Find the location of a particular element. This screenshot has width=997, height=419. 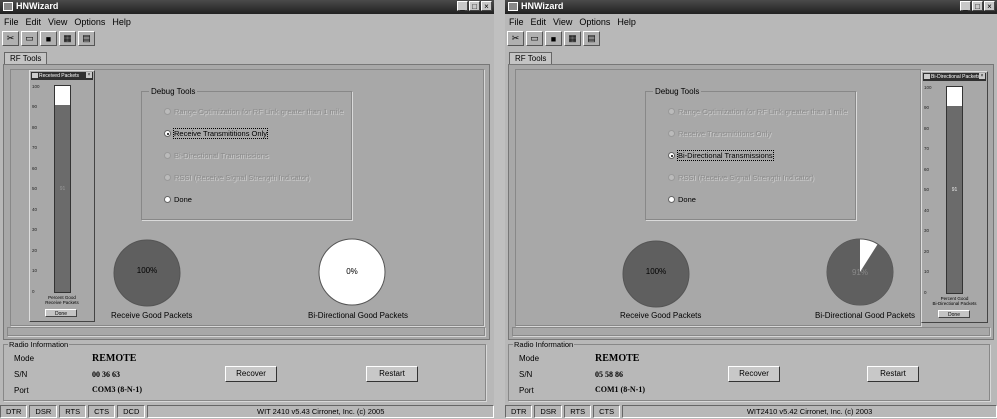

packets-caption: Percent Good Receive Packets is located at coordinates (62, 300).